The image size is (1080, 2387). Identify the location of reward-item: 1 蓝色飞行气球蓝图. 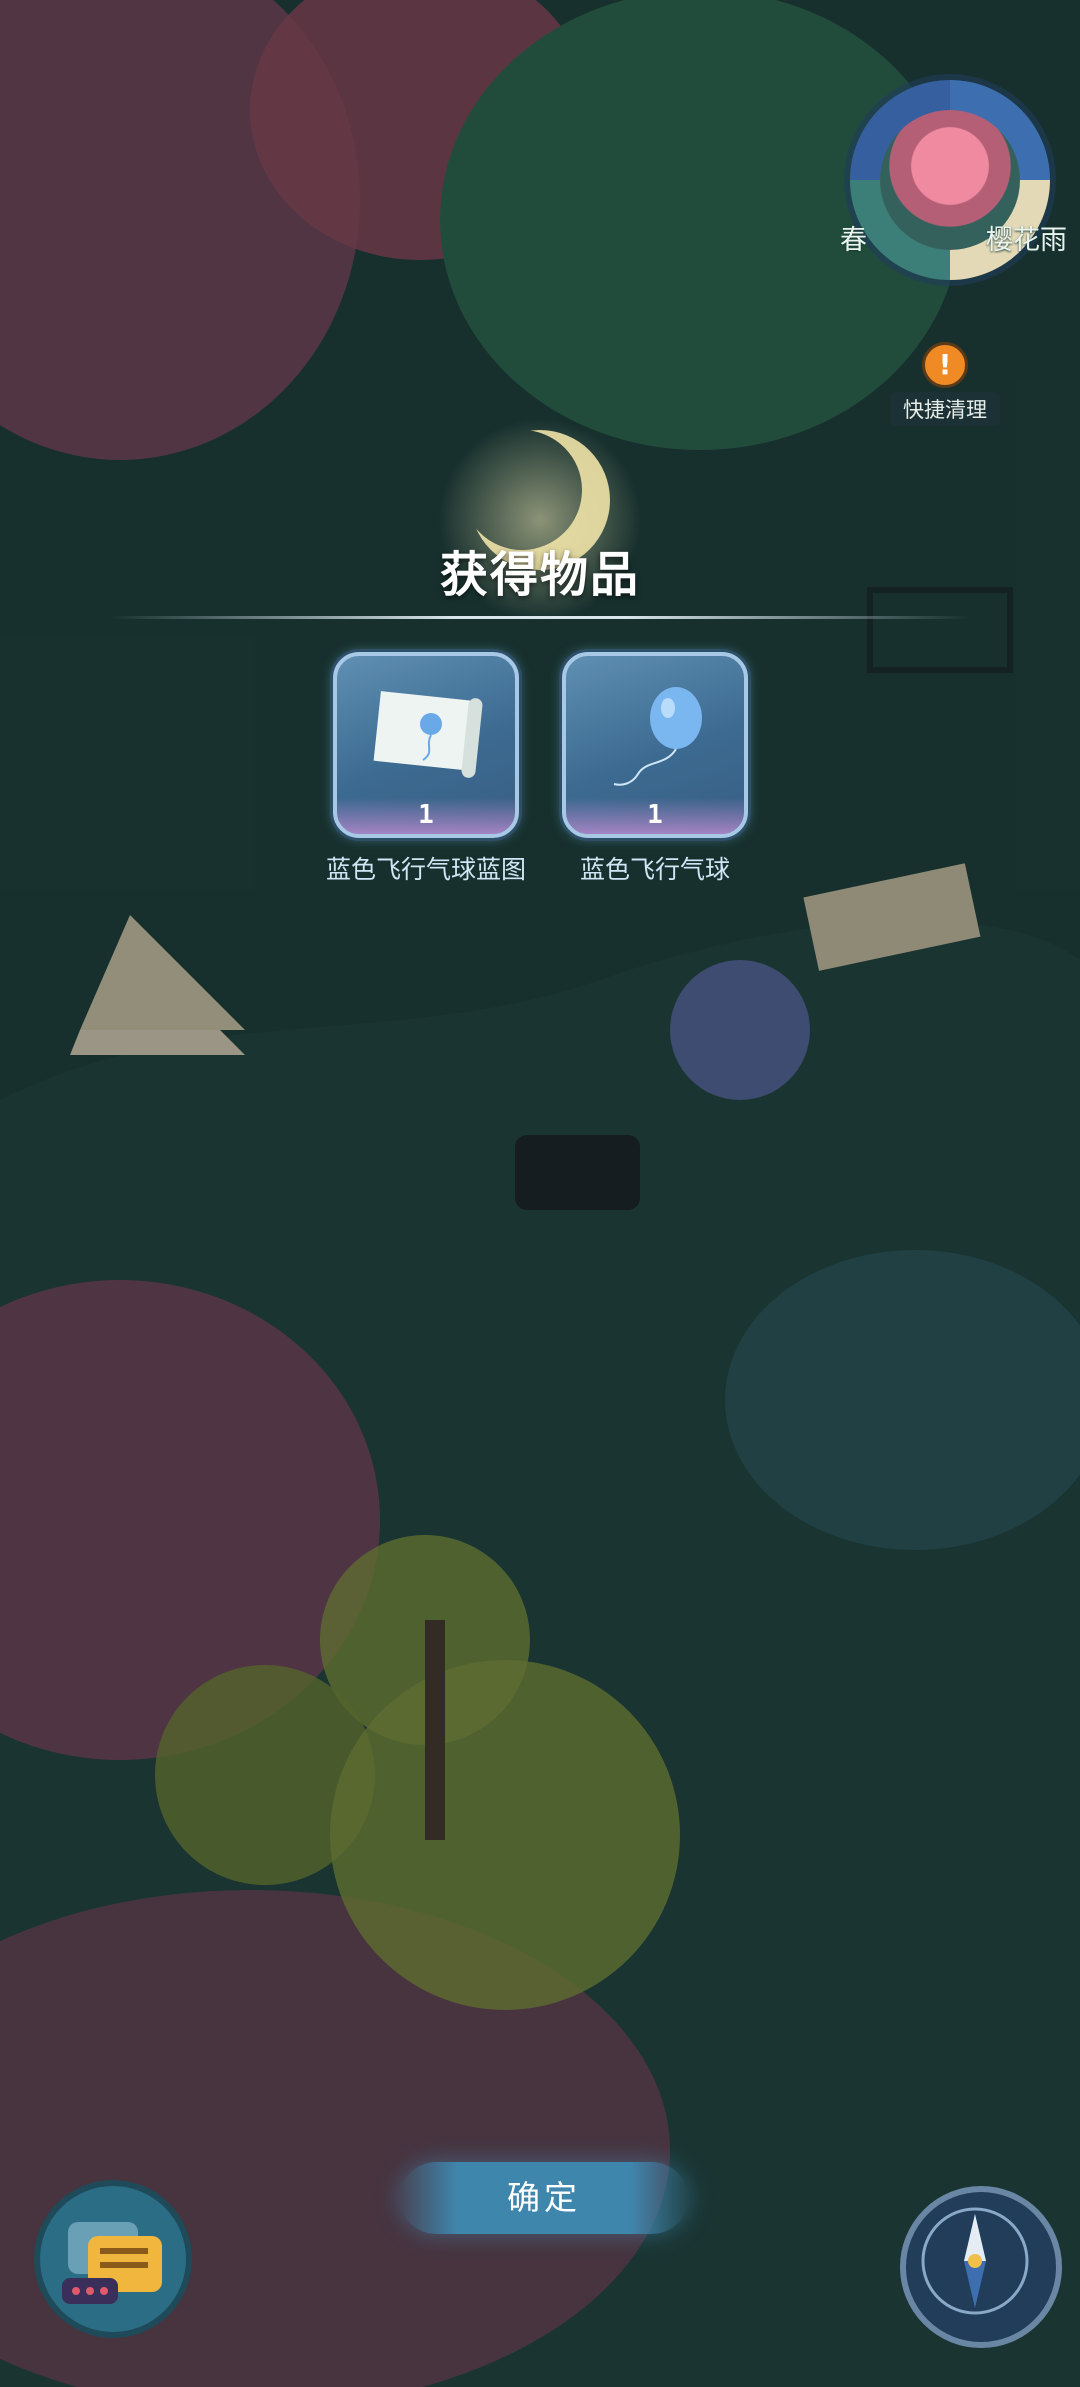
(426, 769).